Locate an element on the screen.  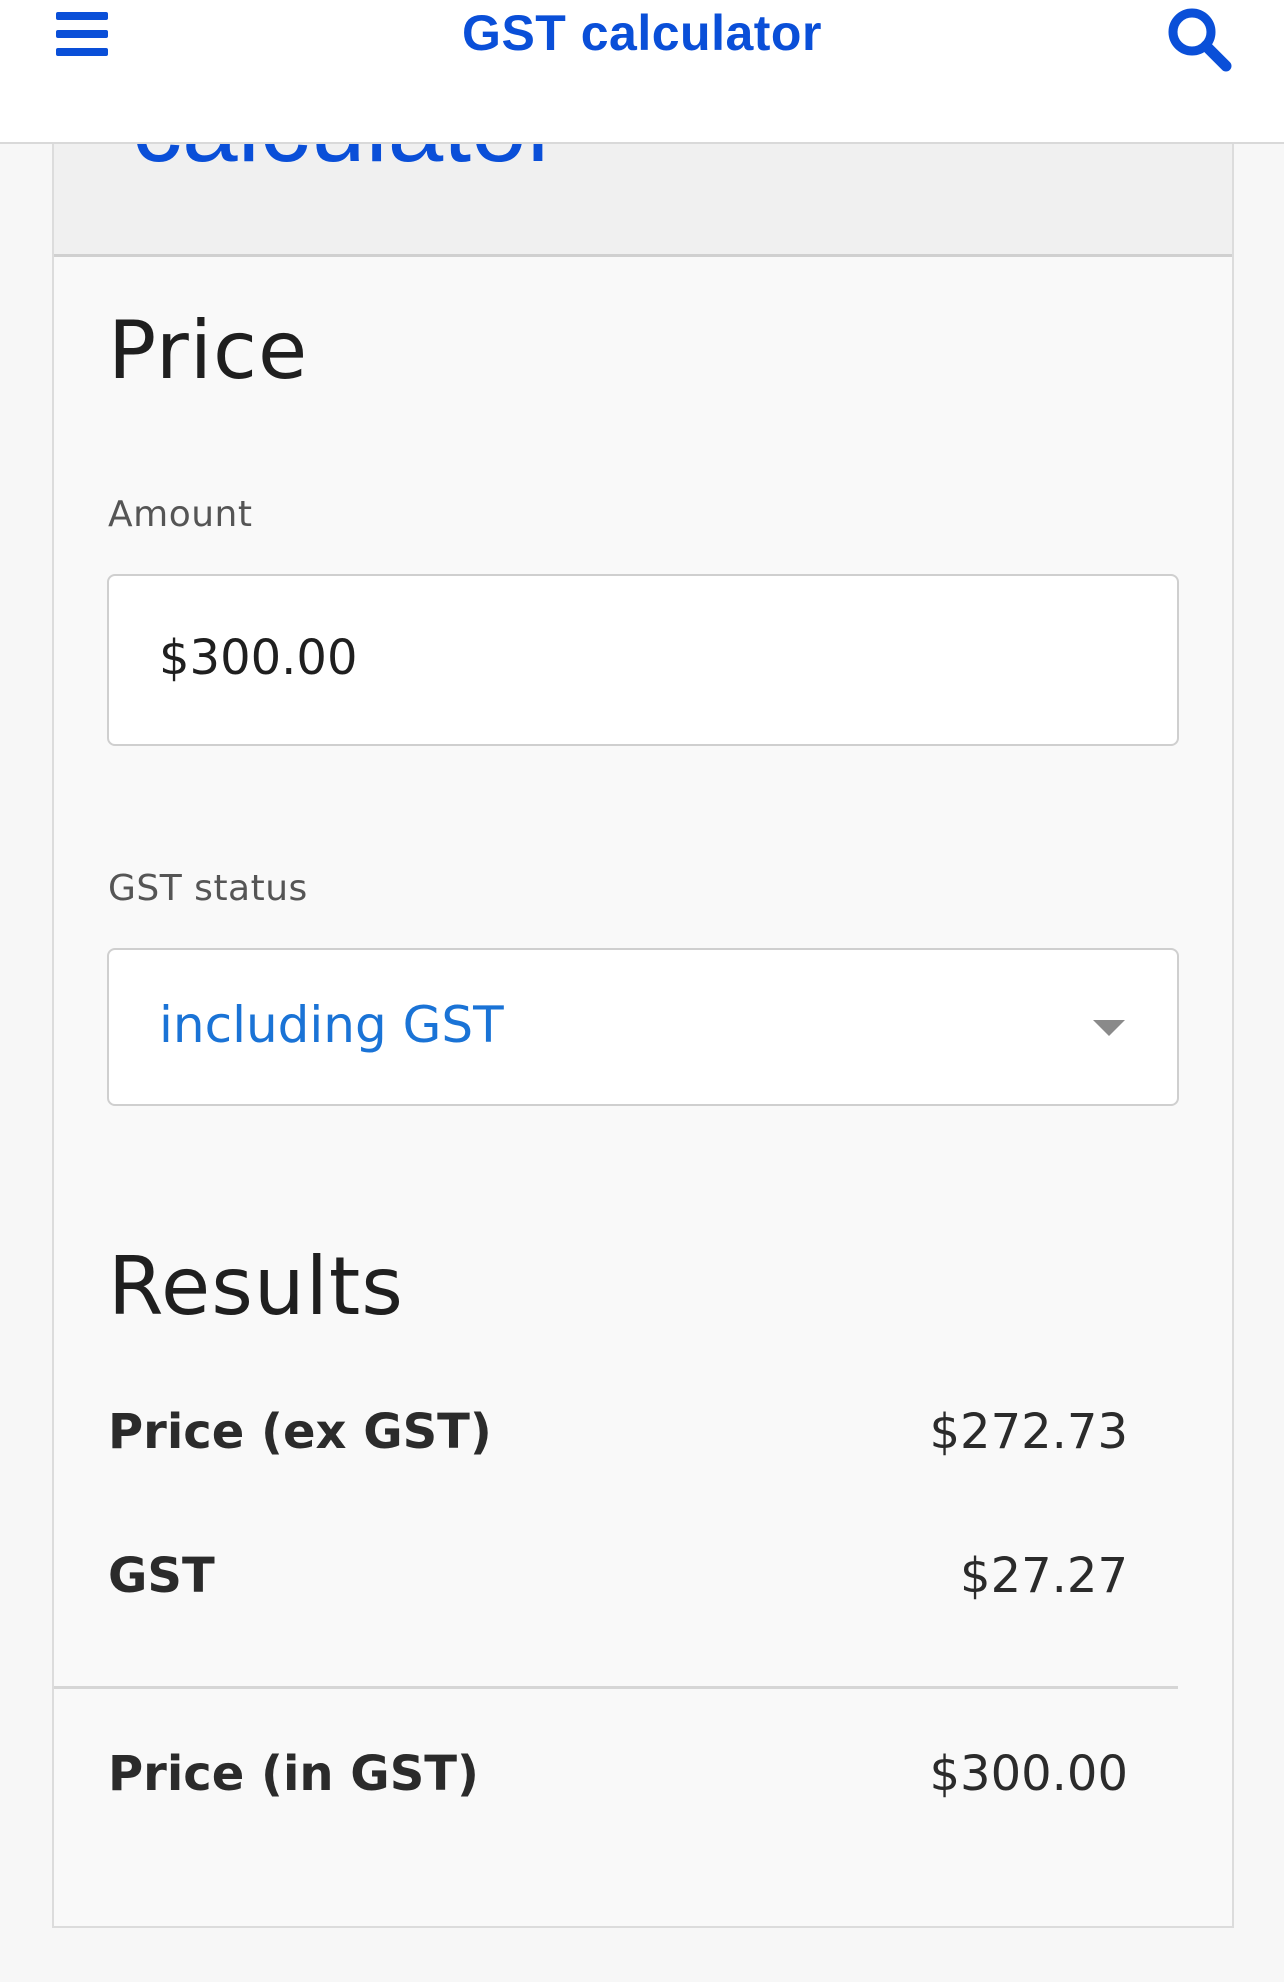
result-label-price-ex-gst: Price (ex GST) is located at coordinates (300, 1432).